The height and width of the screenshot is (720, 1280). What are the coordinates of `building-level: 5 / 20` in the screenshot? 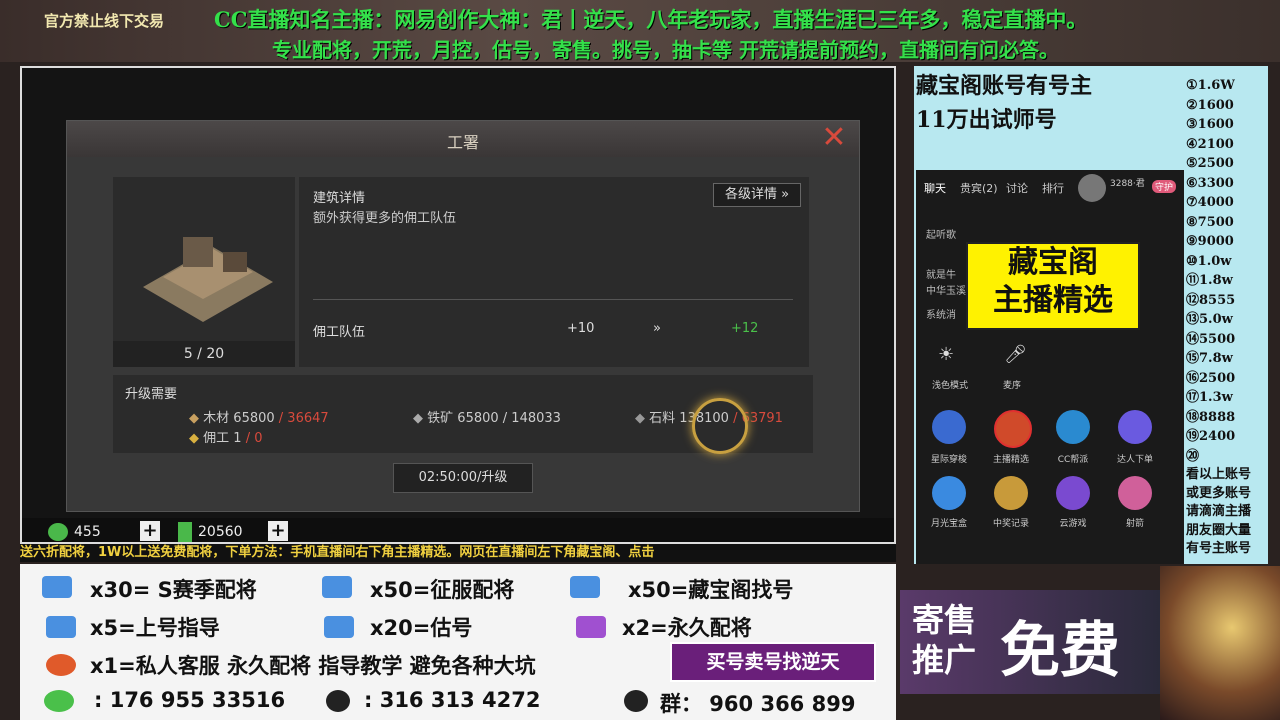 It's located at (204, 354).